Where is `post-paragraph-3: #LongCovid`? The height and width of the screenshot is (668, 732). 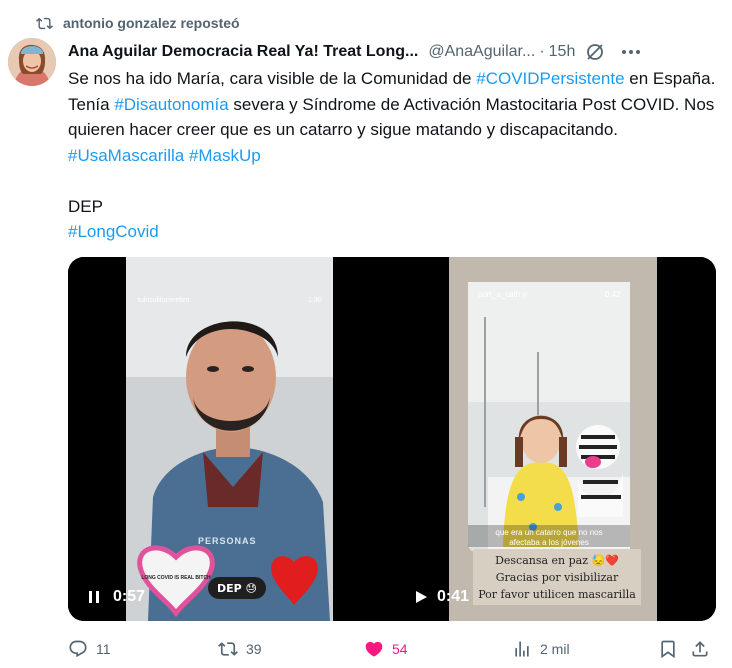
post-paragraph-3: #LongCovid is located at coordinates (392, 232).